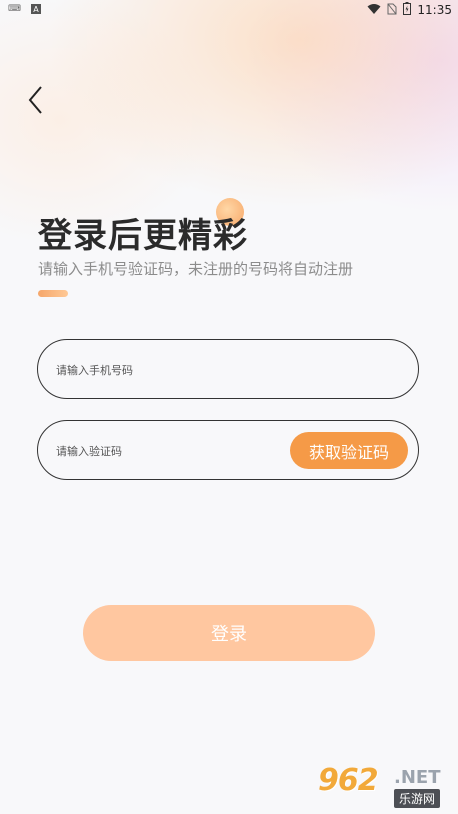 The height and width of the screenshot is (814, 458). What do you see at coordinates (229, 633) in the screenshot?
I see `login-button: 登录` at bounding box center [229, 633].